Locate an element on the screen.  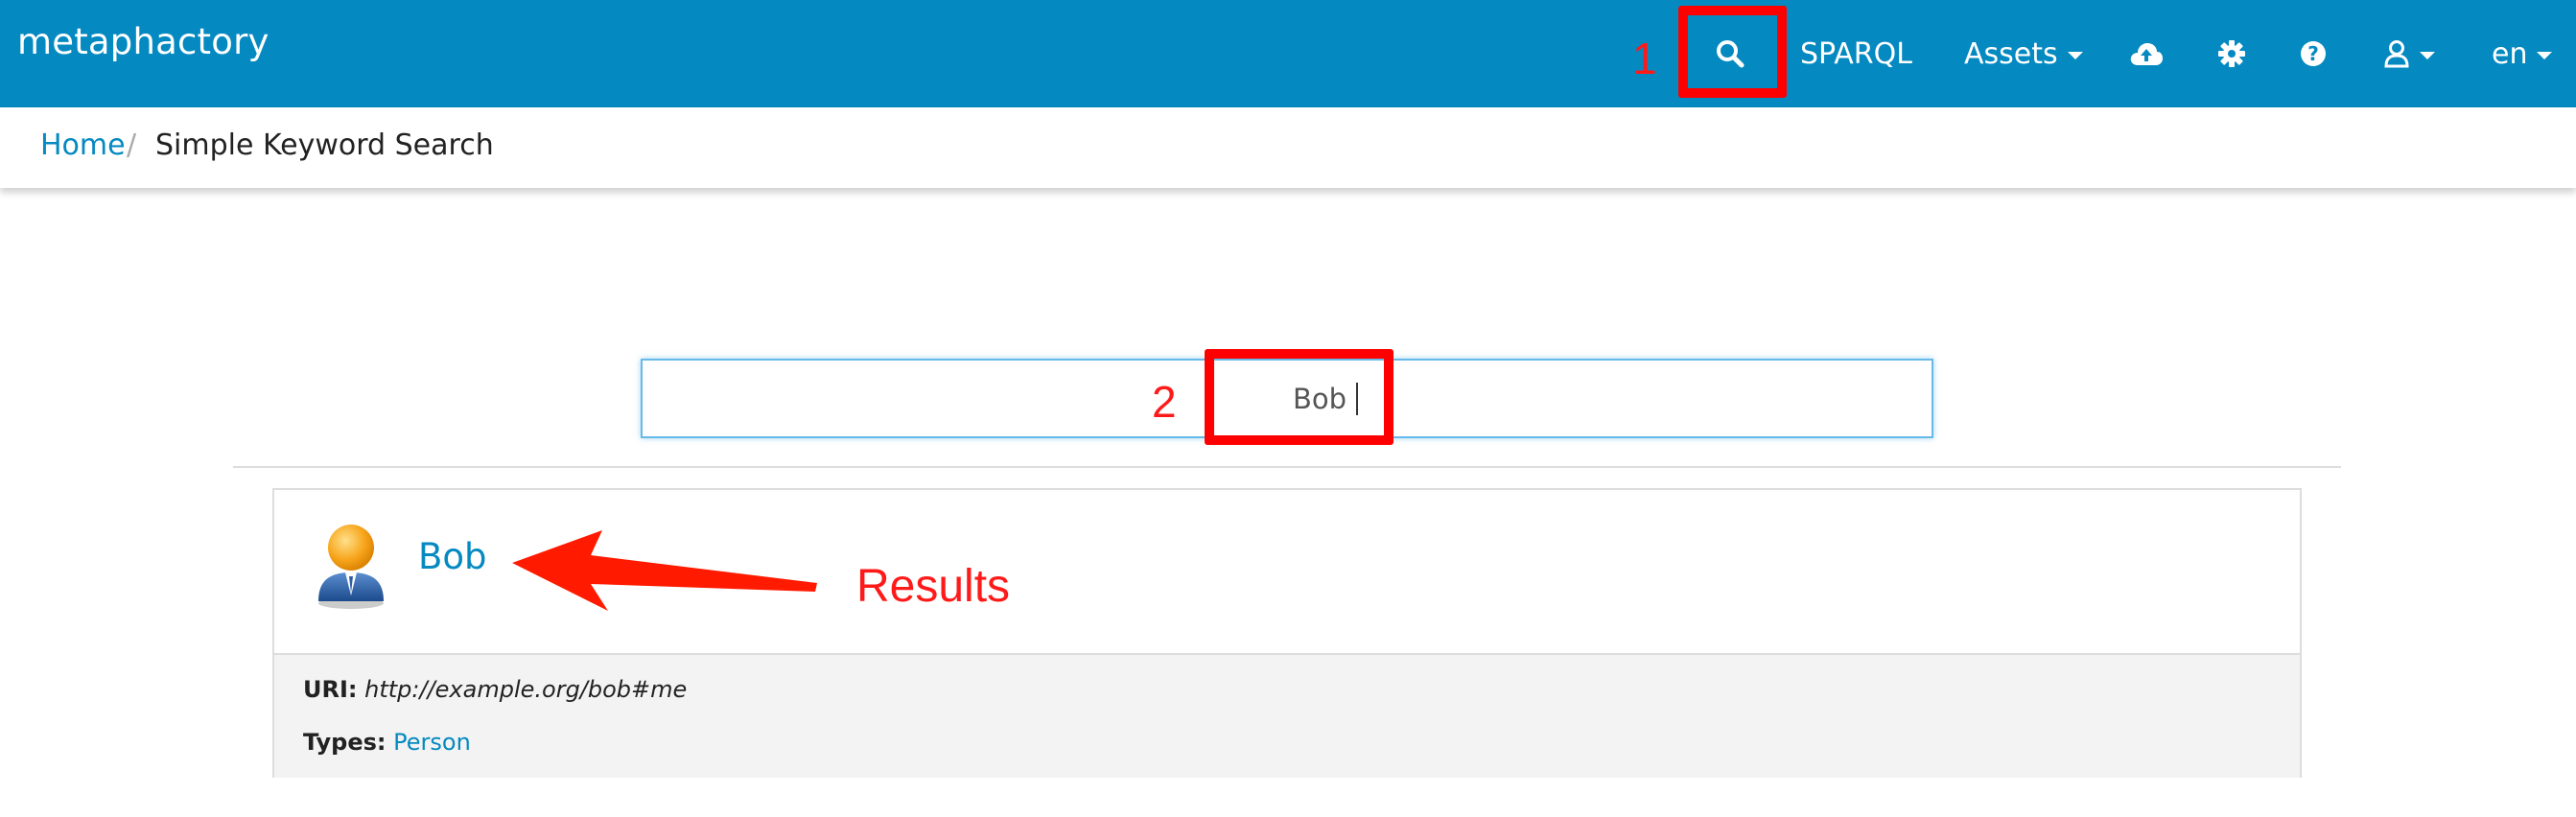
help-button: ? is located at coordinates (2313, 53).